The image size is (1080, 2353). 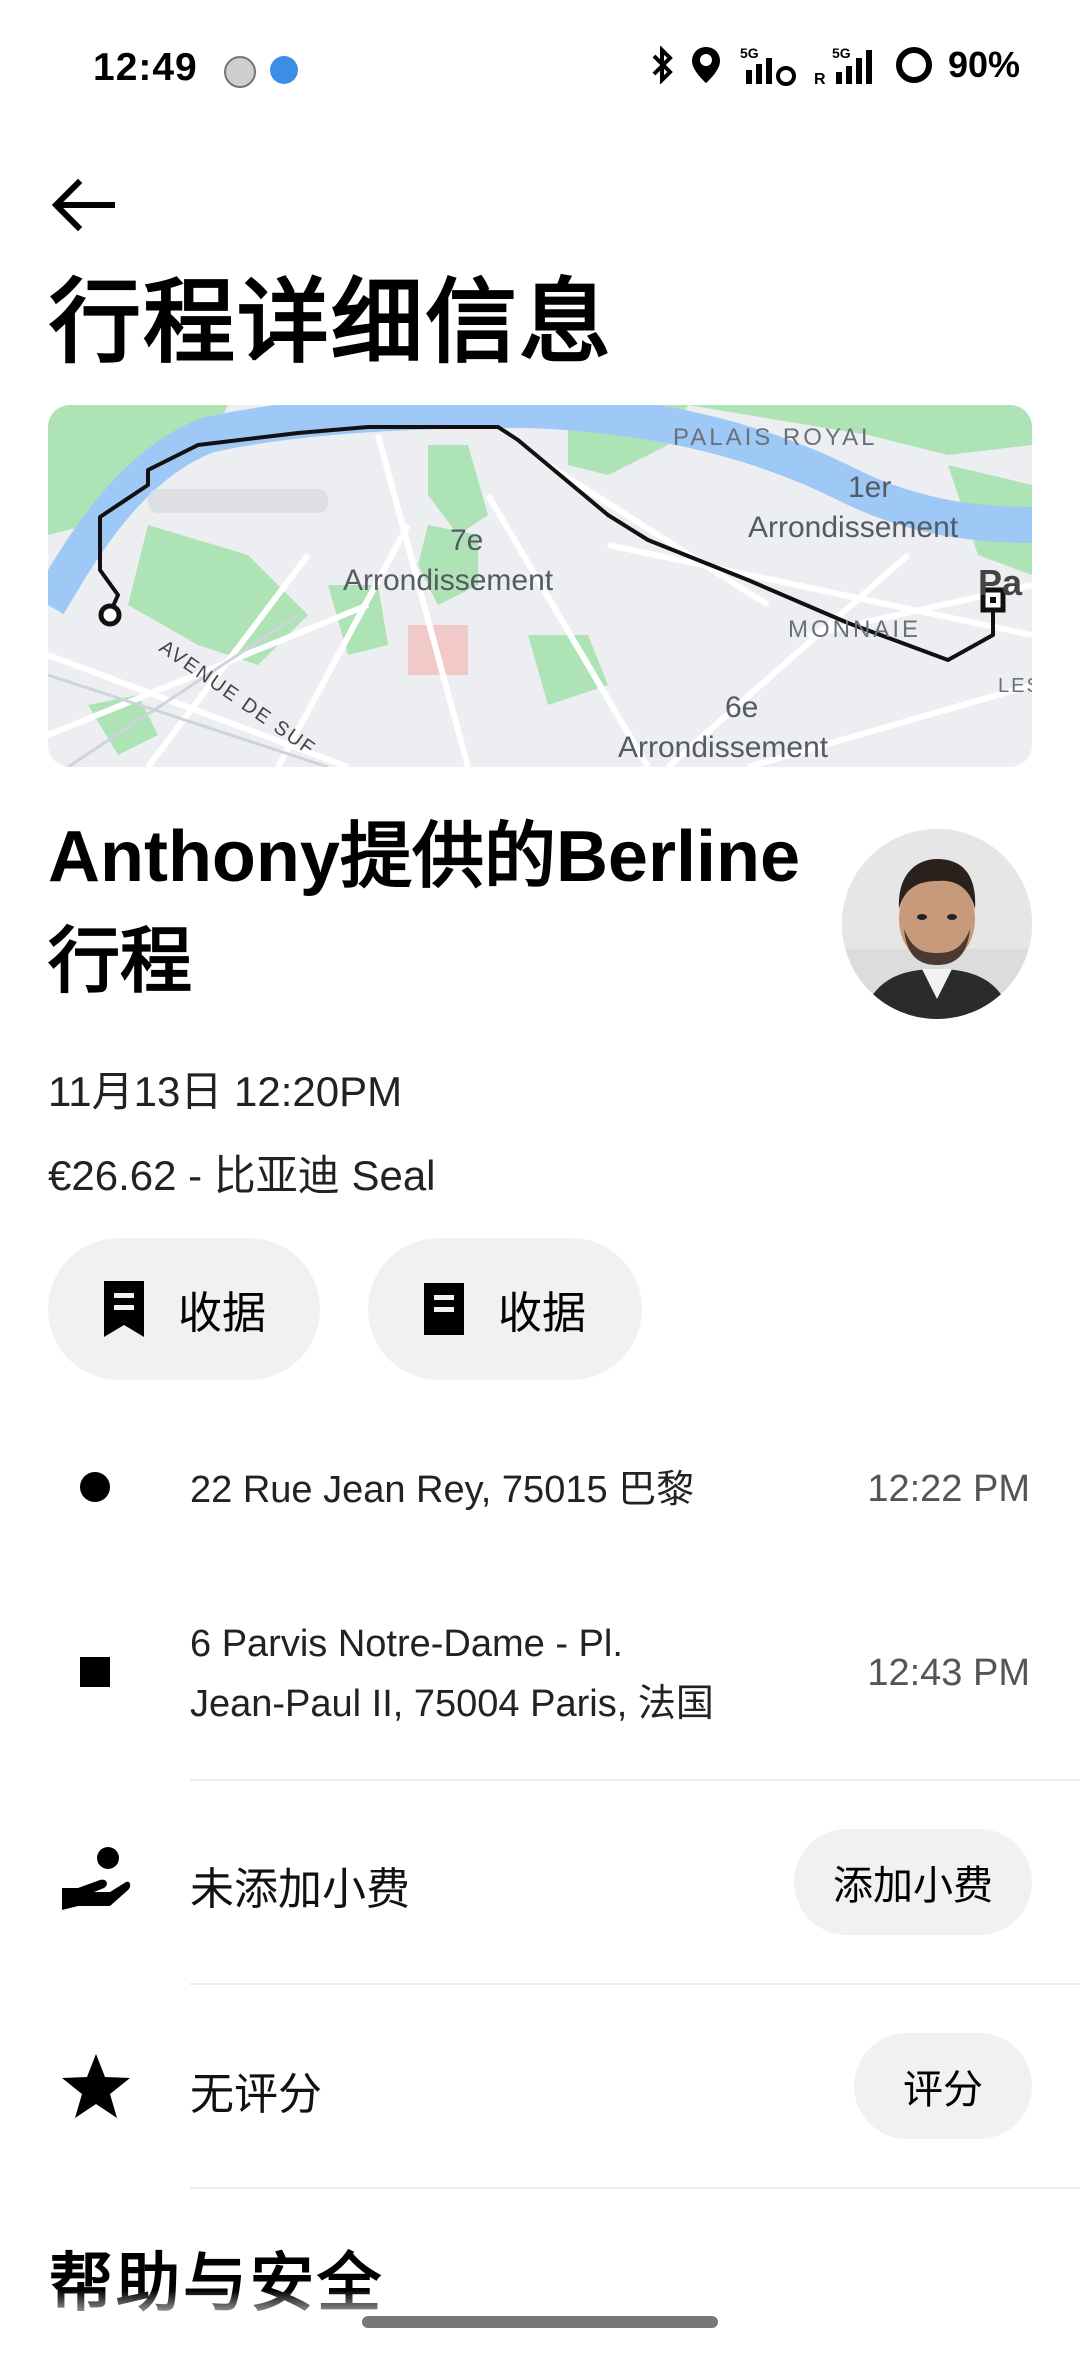 What do you see at coordinates (913, 1882) in the screenshot?
I see `add-tip-button: 添加小费` at bounding box center [913, 1882].